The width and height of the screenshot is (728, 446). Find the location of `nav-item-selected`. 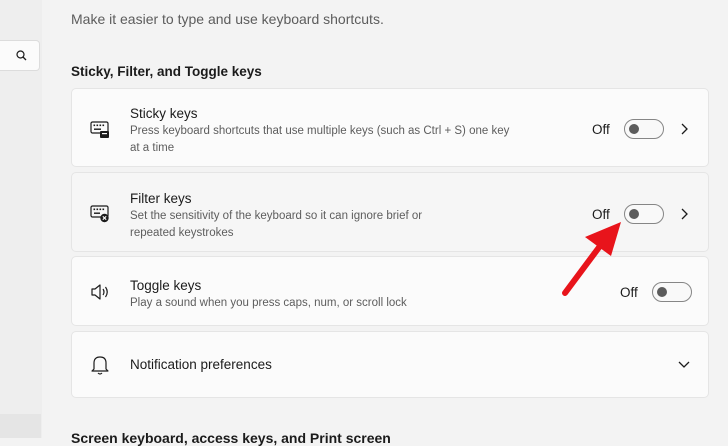

nav-item-selected is located at coordinates (20, 426).